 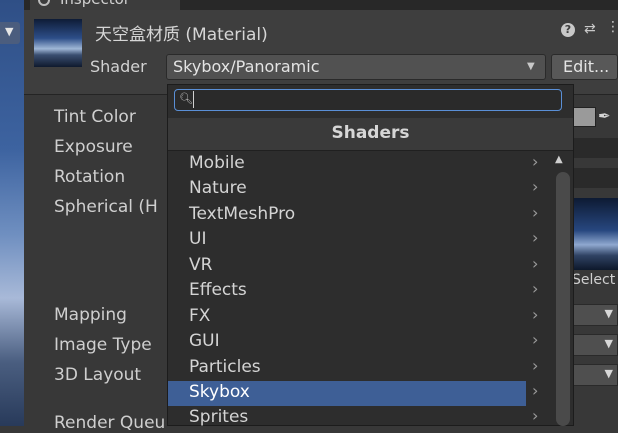 I want to click on scene-dropdown: ▼, so click(x=10, y=33).